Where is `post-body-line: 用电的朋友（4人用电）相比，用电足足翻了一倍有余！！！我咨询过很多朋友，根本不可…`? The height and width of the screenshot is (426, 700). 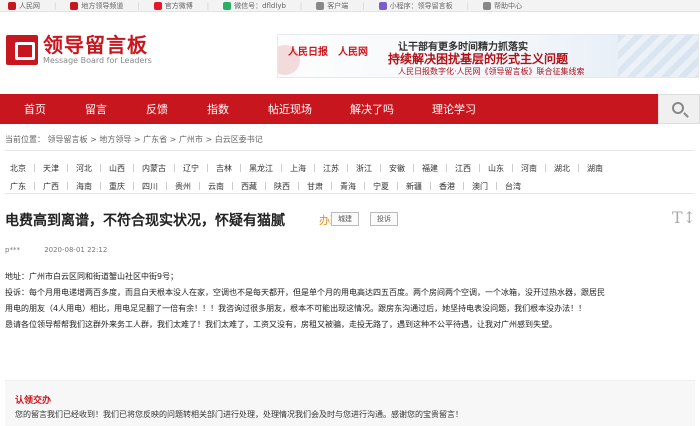
post-body-line: 用电的朋友（4人用电）相比，用电足足翻了一倍有余！！！我咨询过很多朋友，根本不可… is located at coordinates (296, 308).